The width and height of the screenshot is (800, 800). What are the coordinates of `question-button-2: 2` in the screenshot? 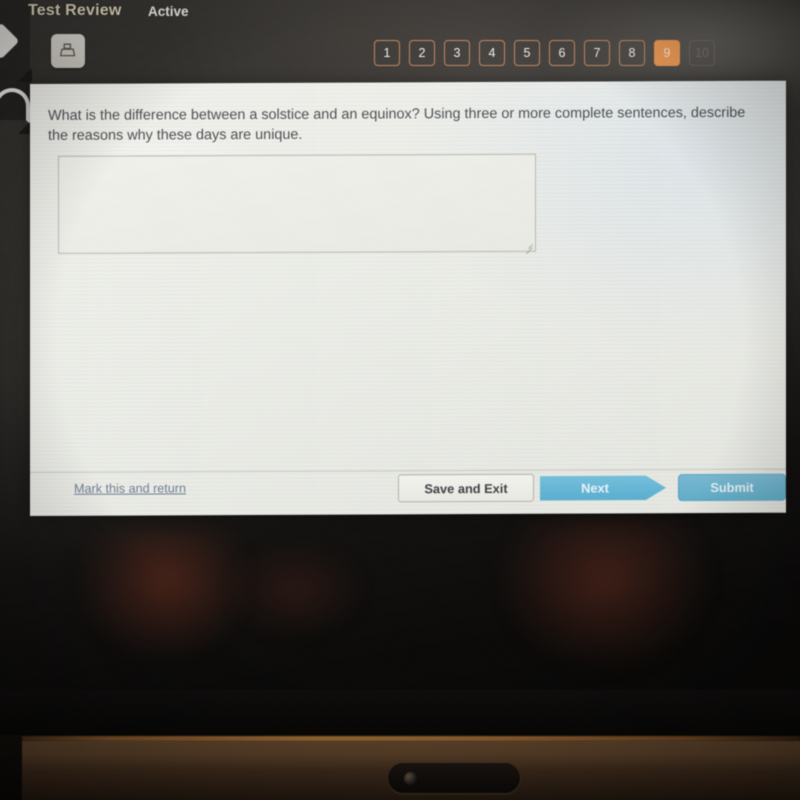 It's located at (422, 53).